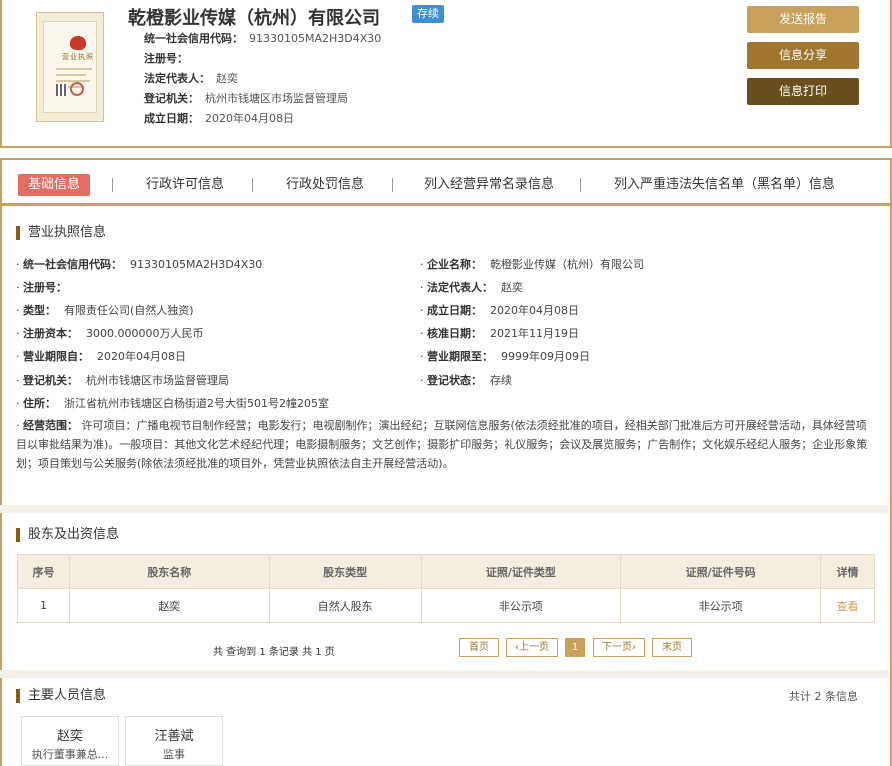 The height and width of the screenshot is (766, 892). Describe the element at coordinates (254, 18) in the screenshot. I see `company-name: 乾橙影业传媒（杭州）有限公司` at that location.